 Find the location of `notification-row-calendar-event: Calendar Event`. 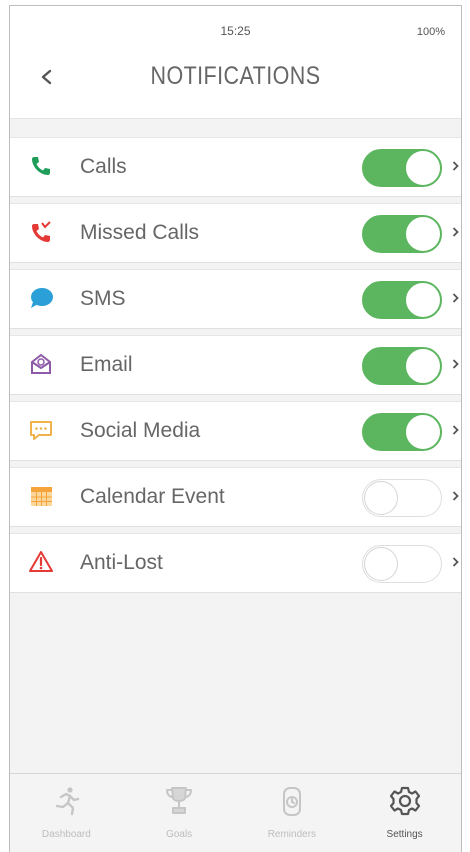

notification-row-calendar-event: Calendar Event is located at coordinates (235, 497).